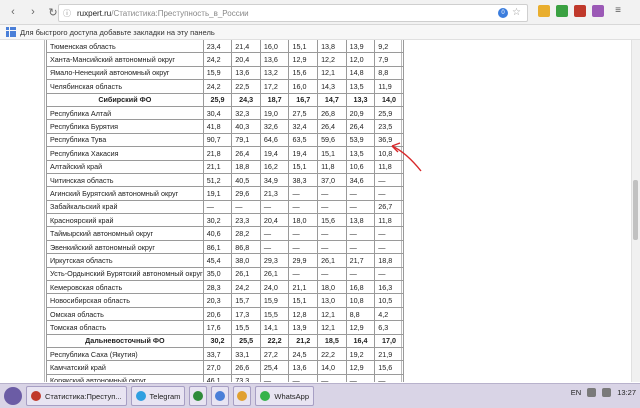 Image resolution: width=640 pixels, height=408 pixels. I want to click on apps-icon, so click(11, 32).